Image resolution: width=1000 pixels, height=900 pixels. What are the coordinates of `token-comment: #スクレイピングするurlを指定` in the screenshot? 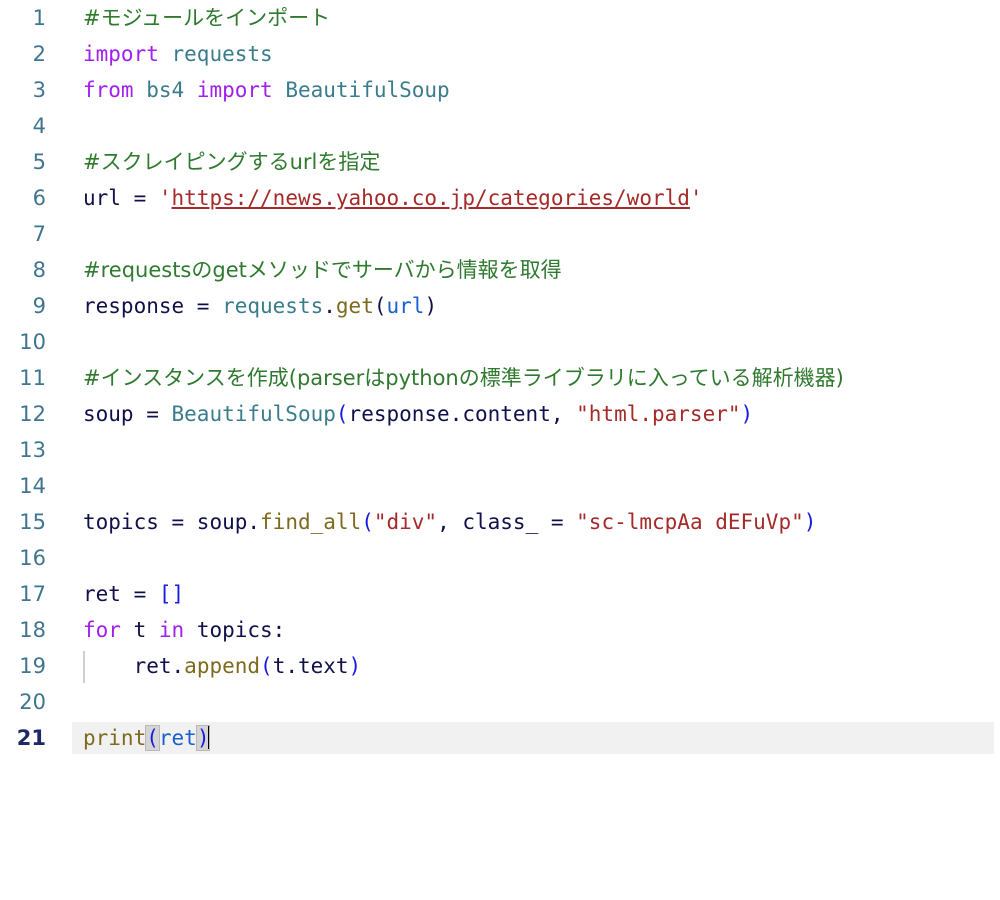 It's located at (232, 162).